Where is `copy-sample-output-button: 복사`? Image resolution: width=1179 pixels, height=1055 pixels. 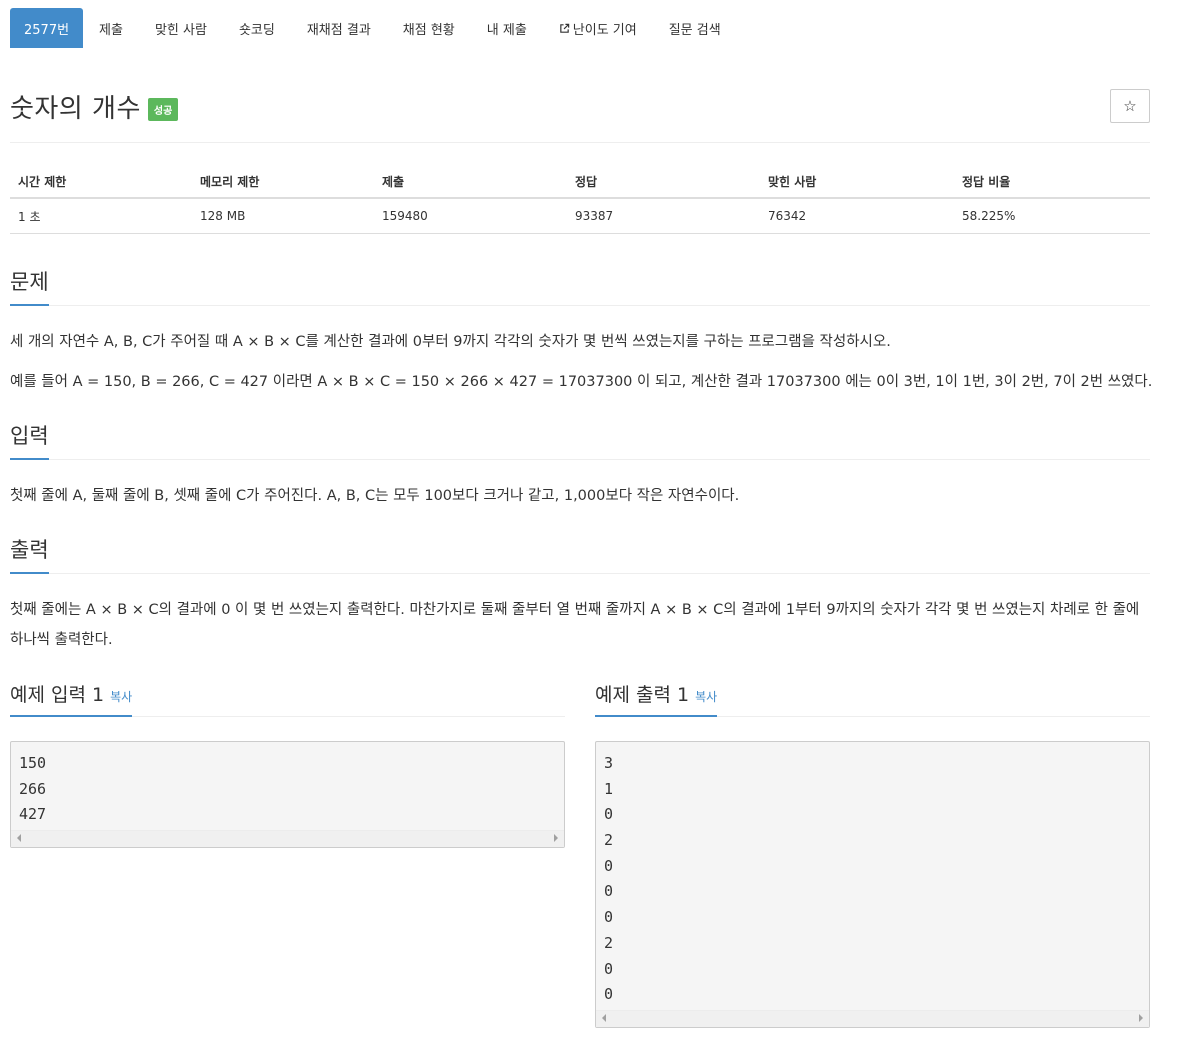
copy-sample-output-button: 복사 is located at coordinates (706, 697).